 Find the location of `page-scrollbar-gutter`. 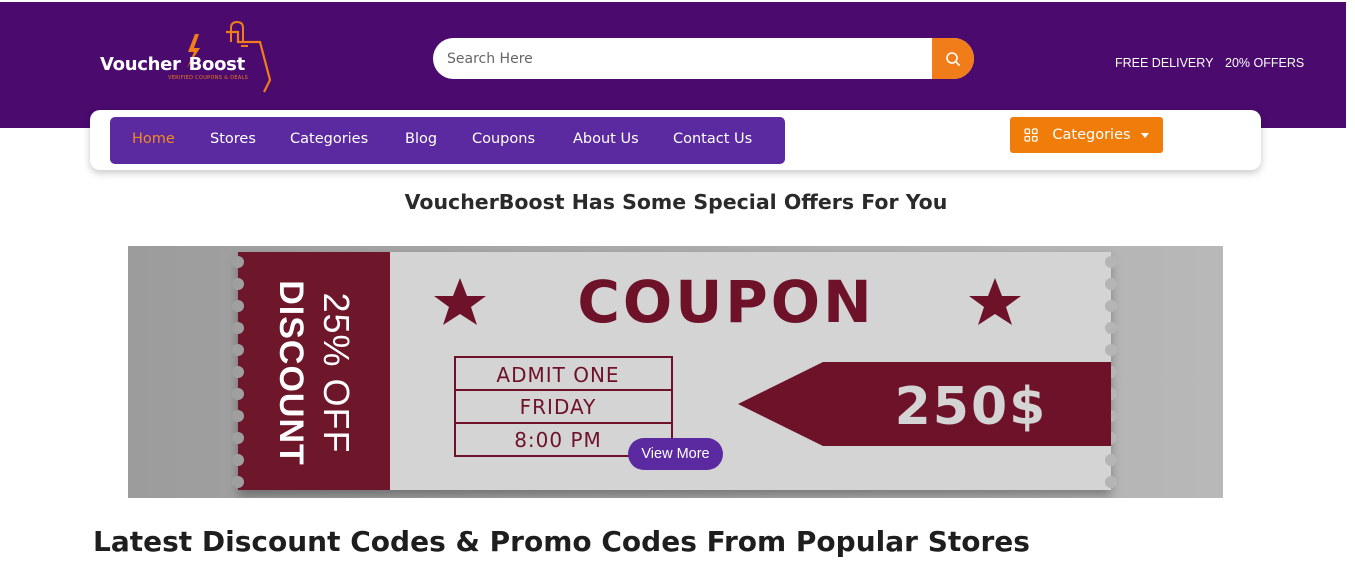

page-scrollbar-gutter is located at coordinates (1350, 290).